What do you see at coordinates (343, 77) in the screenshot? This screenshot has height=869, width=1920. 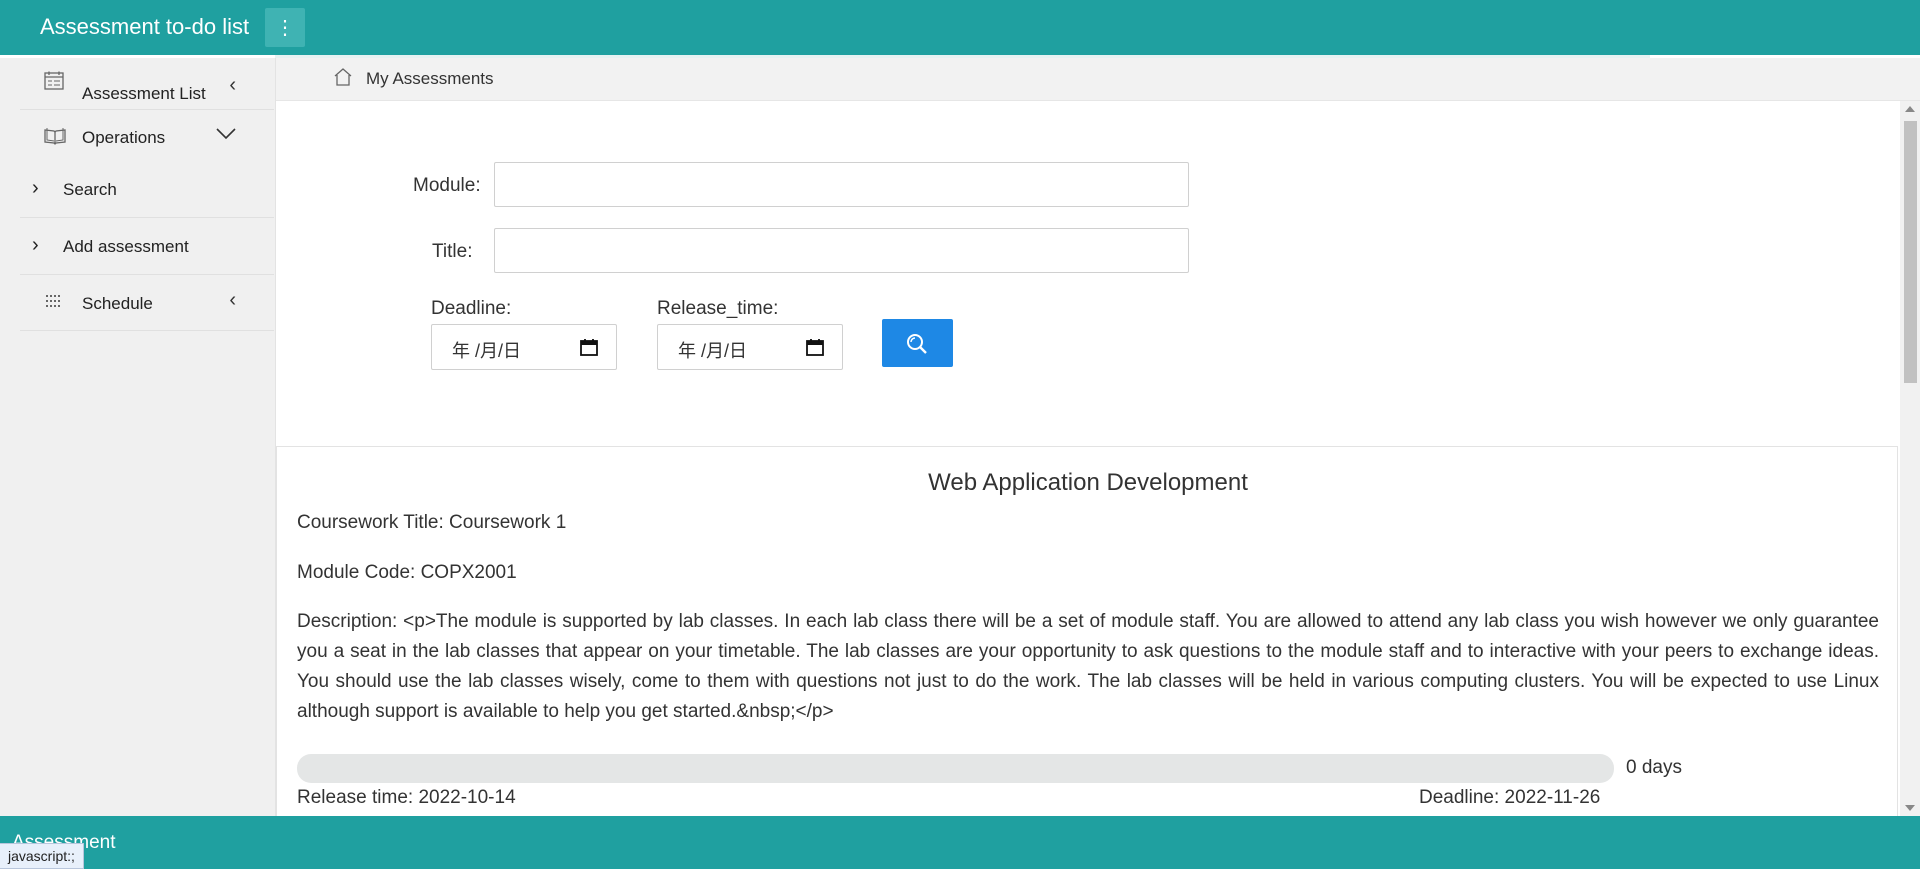 I see `home-icon` at bounding box center [343, 77].